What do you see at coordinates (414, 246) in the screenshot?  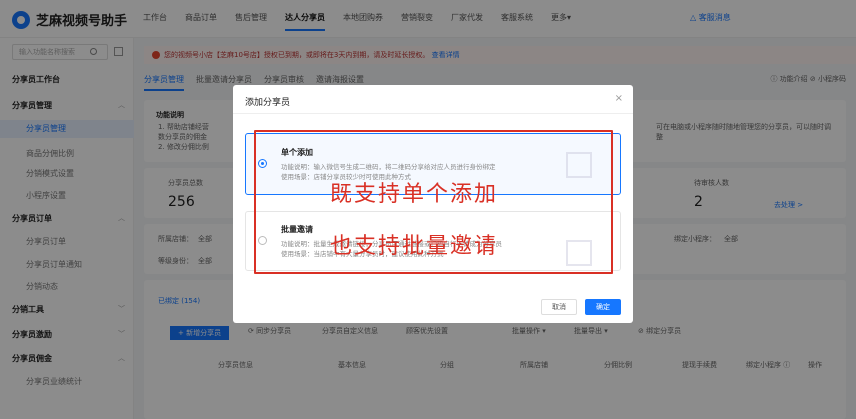 I see `annotation-line-2: 也支持批量邀请` at bounding box center [414, 246].